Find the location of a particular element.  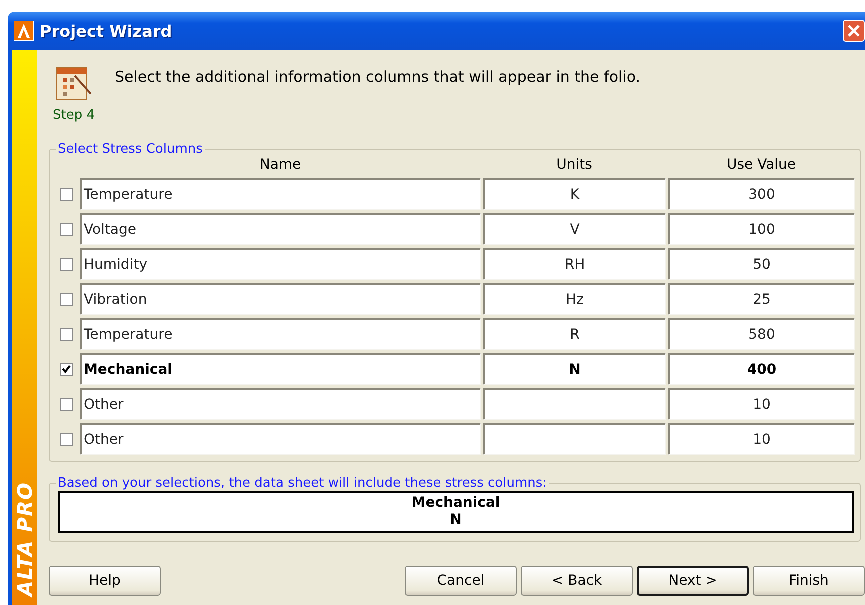

wizard-button: Next > is located at coordinates (693, 581).